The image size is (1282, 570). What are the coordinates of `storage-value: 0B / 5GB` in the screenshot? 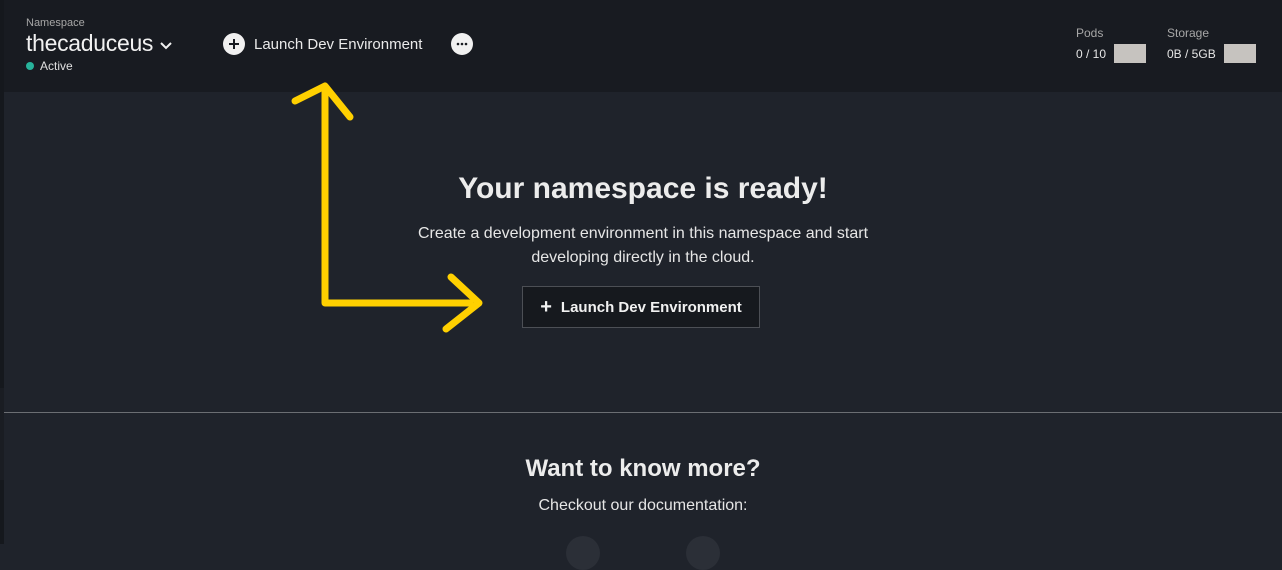 It's located at (1191, 53).